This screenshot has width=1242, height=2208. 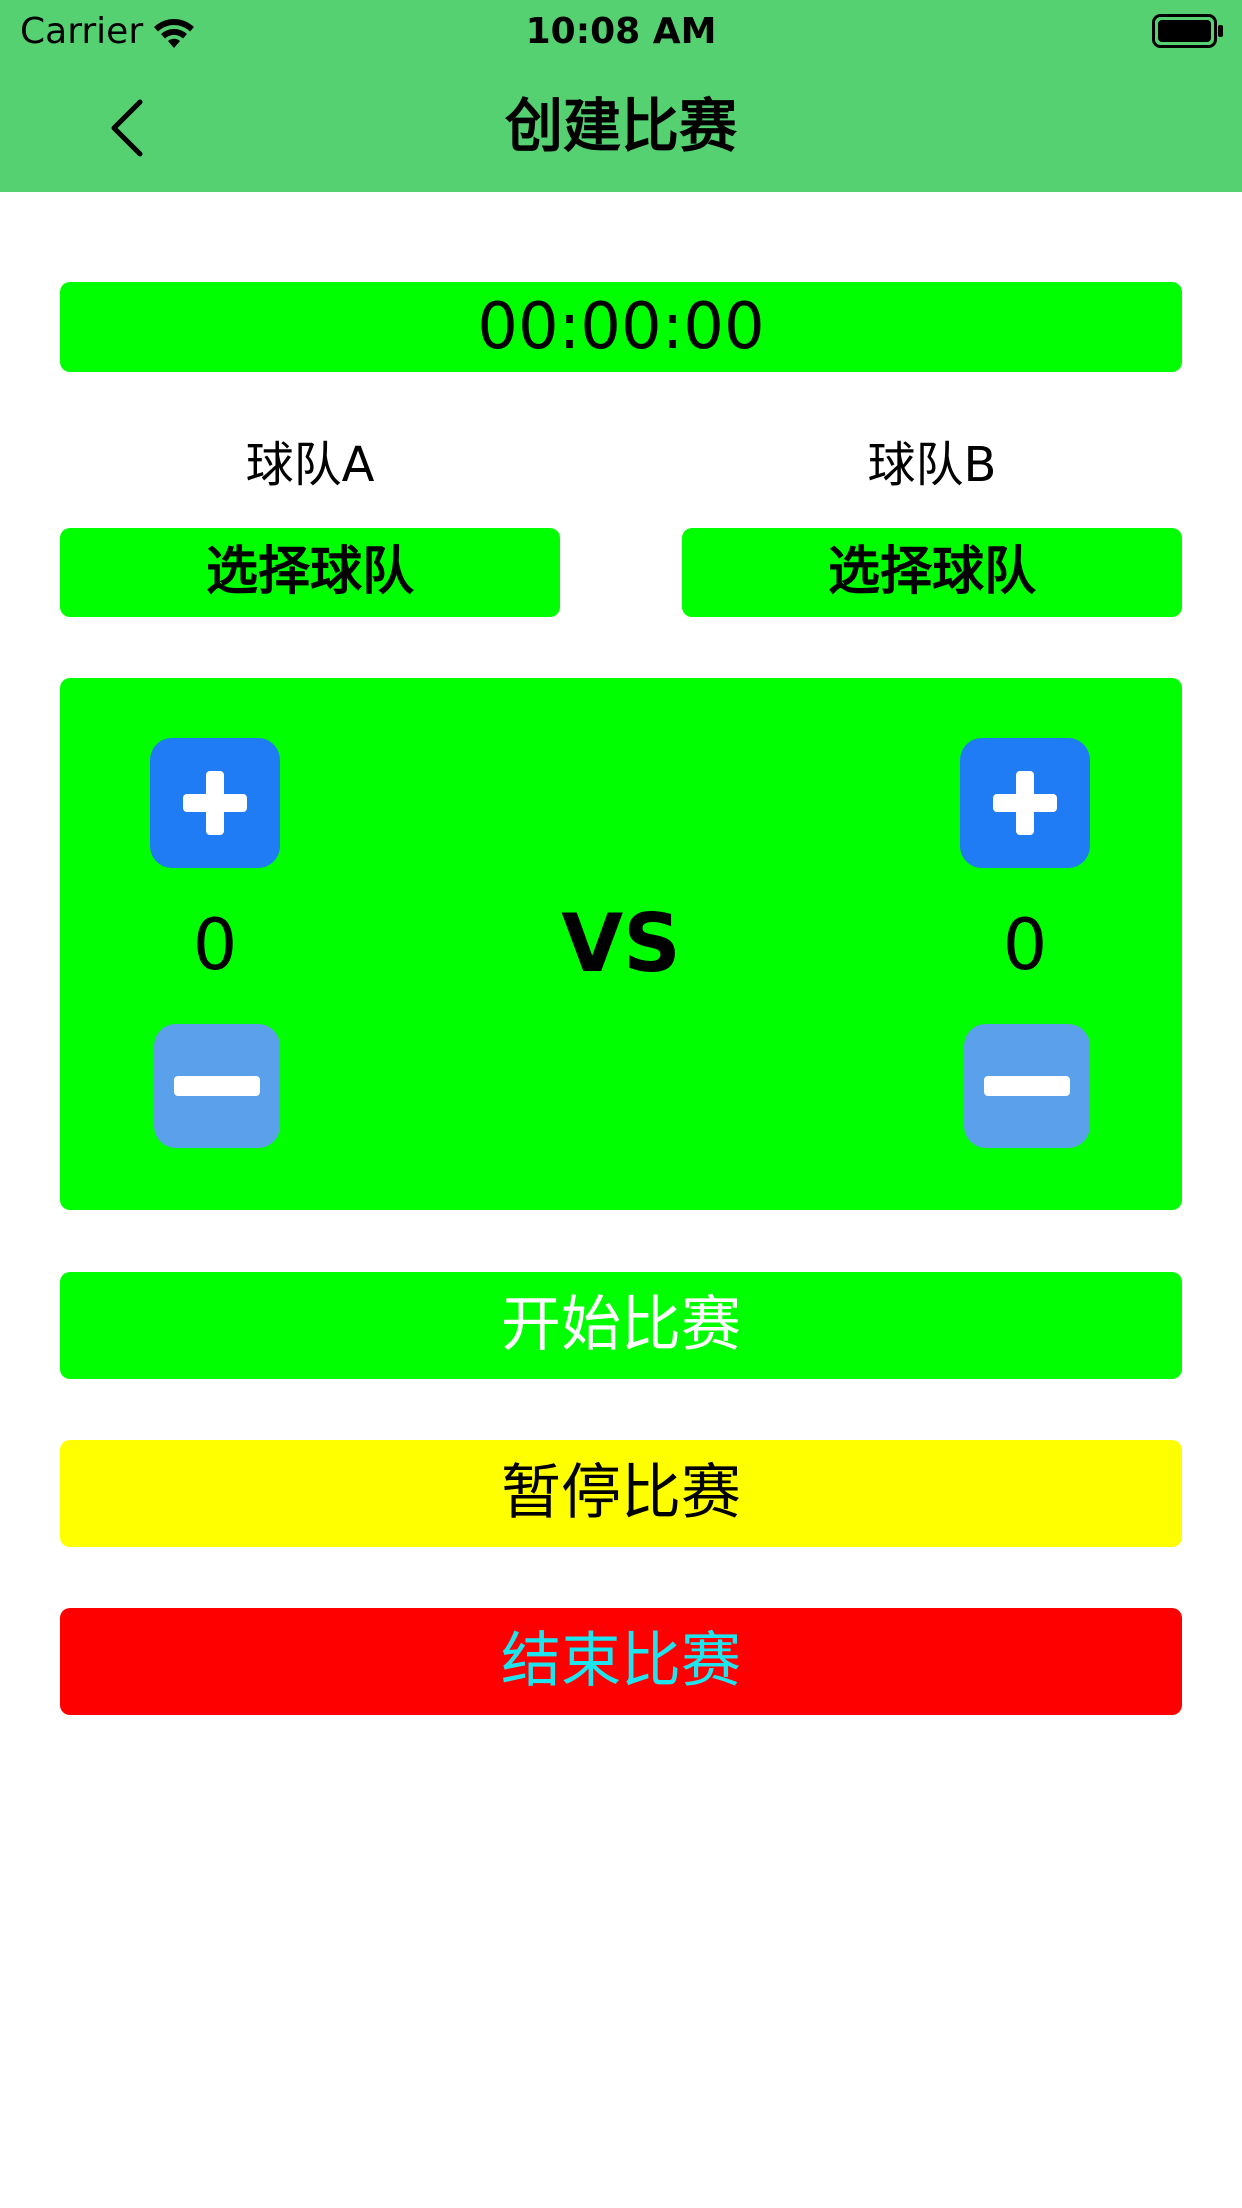 What do you see at coordinates (621, 31) in the screenshot?
I see `status-time: 10:08 AM` at bounding box center [621, 31].